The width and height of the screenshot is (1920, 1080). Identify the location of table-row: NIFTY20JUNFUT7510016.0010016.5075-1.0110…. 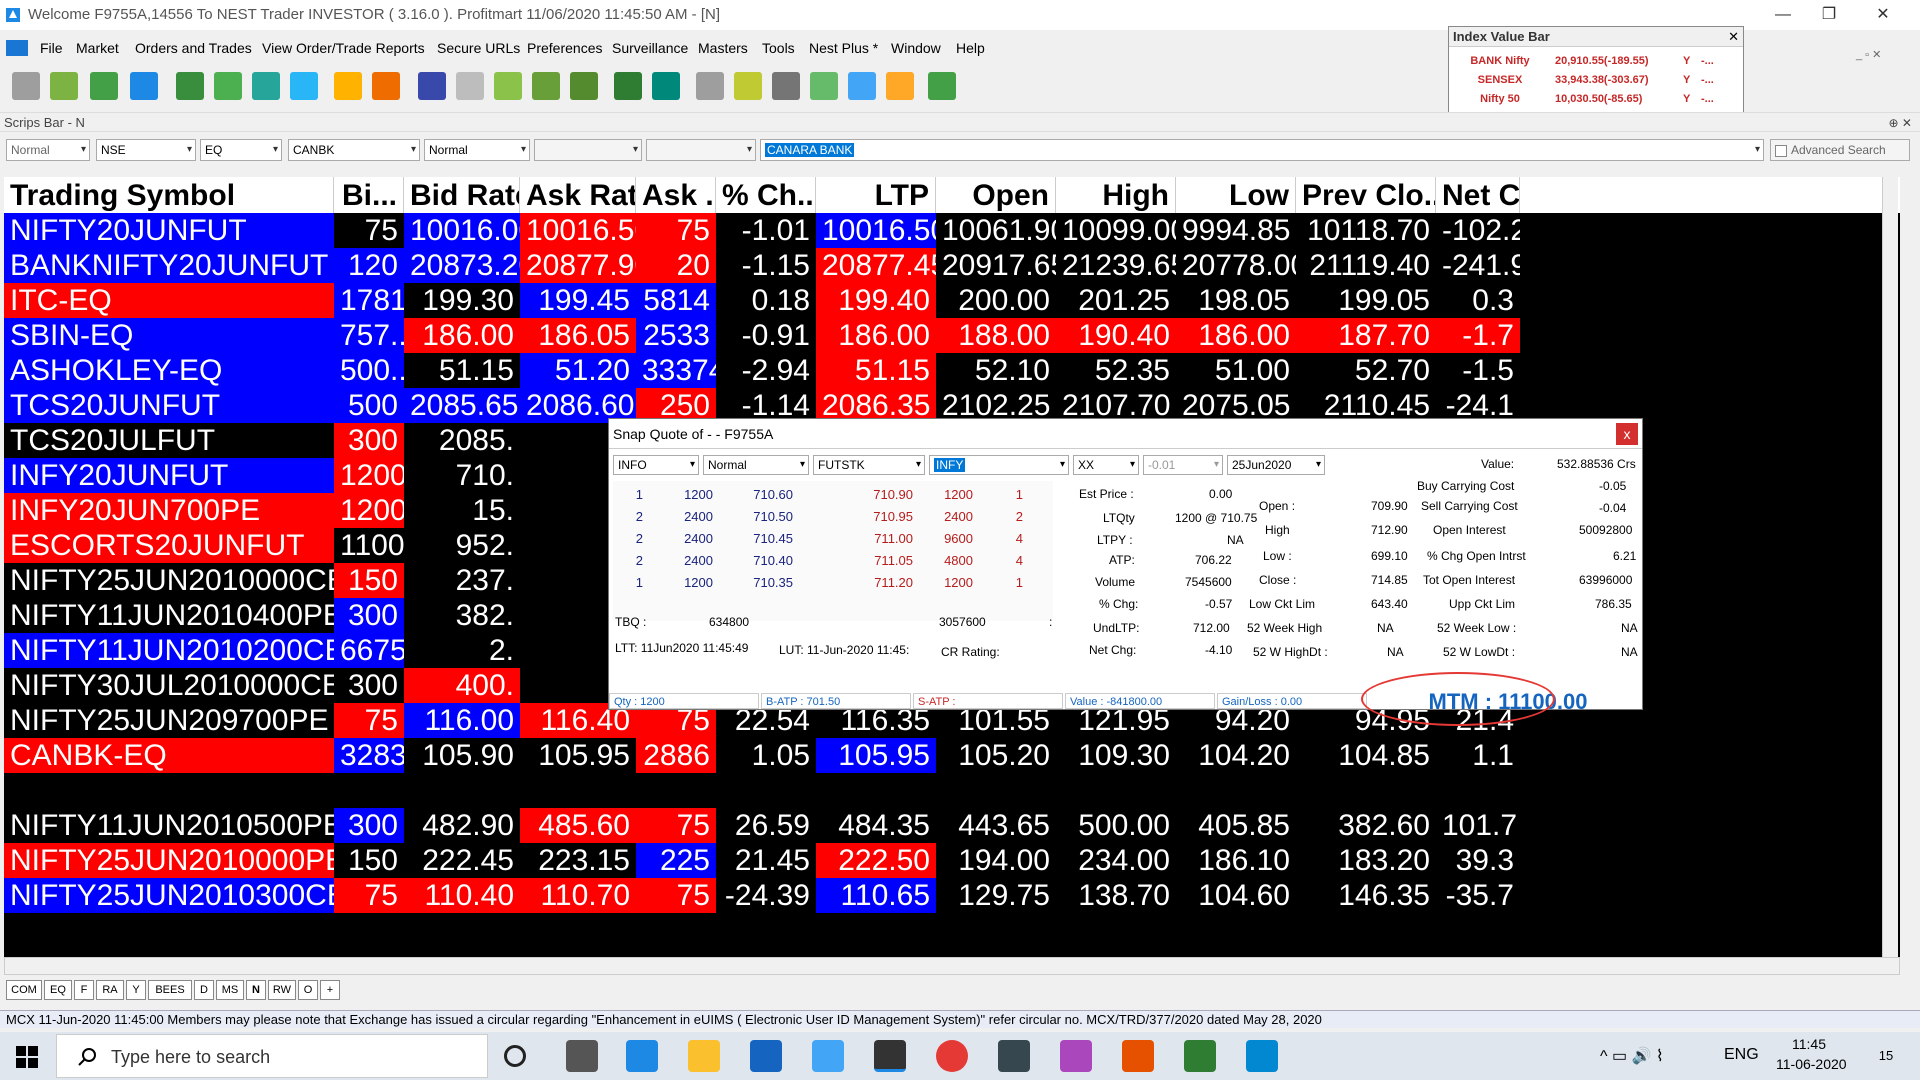
(952, 230).